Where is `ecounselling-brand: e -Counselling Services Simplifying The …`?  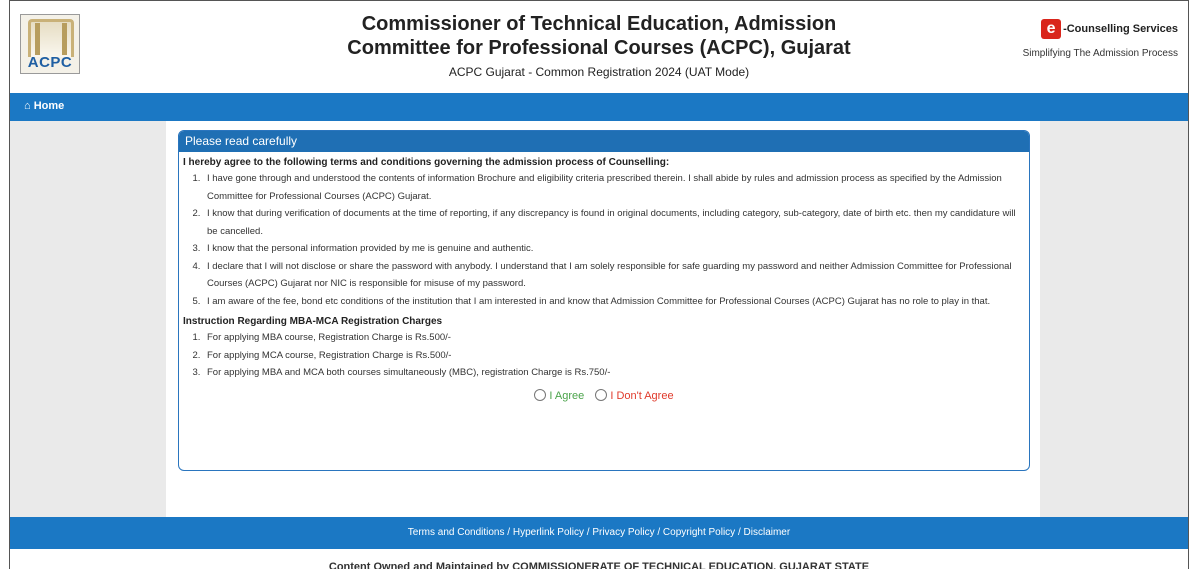
ecounselling-brand: e -Counselling Services Simplifying The … is located at coordinates (1093, 39).